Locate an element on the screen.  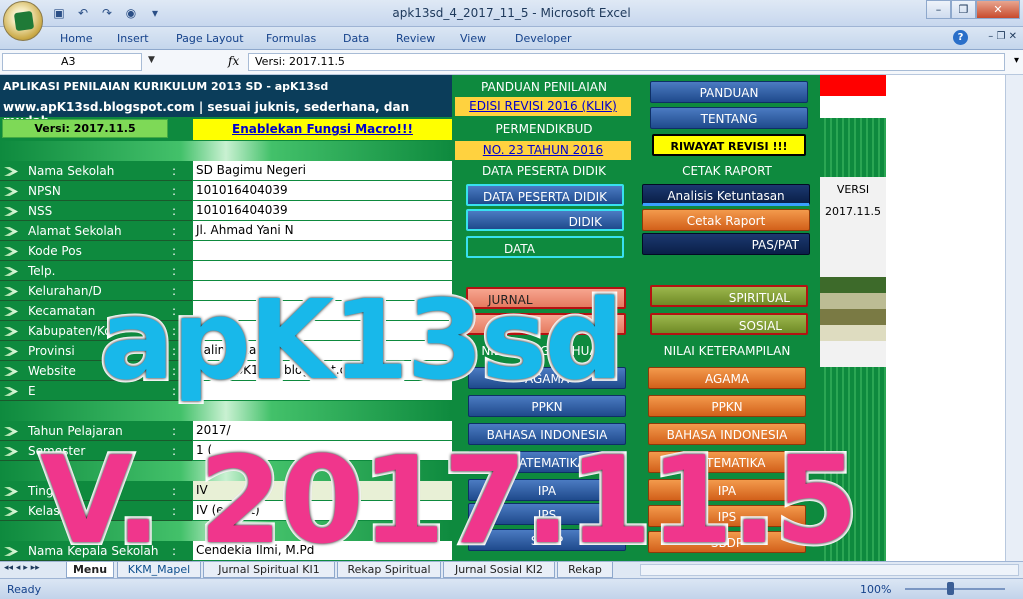
field-row: Nama Kepala Sekolah: is located at coordinates (96, 551).